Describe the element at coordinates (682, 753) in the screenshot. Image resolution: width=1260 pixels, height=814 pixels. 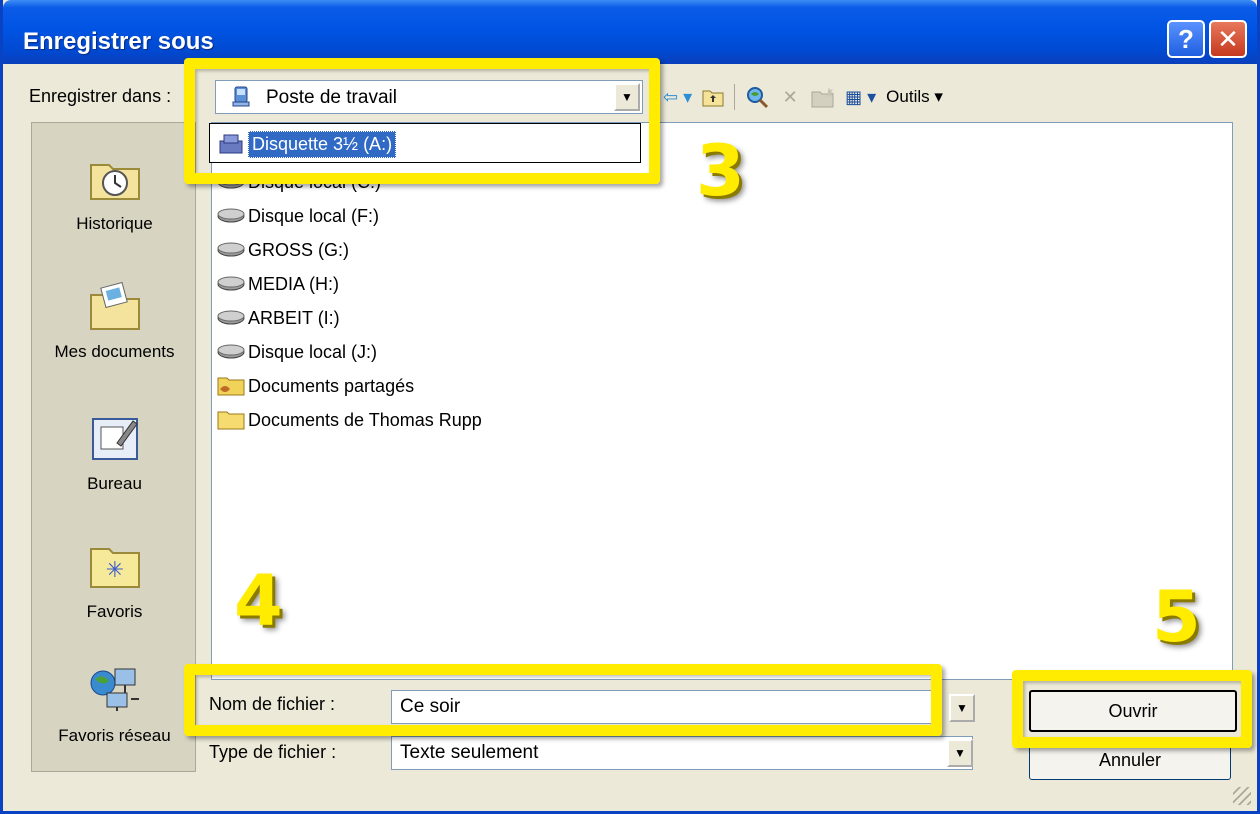
I see `filetype-select: Texte seulement` at that location.